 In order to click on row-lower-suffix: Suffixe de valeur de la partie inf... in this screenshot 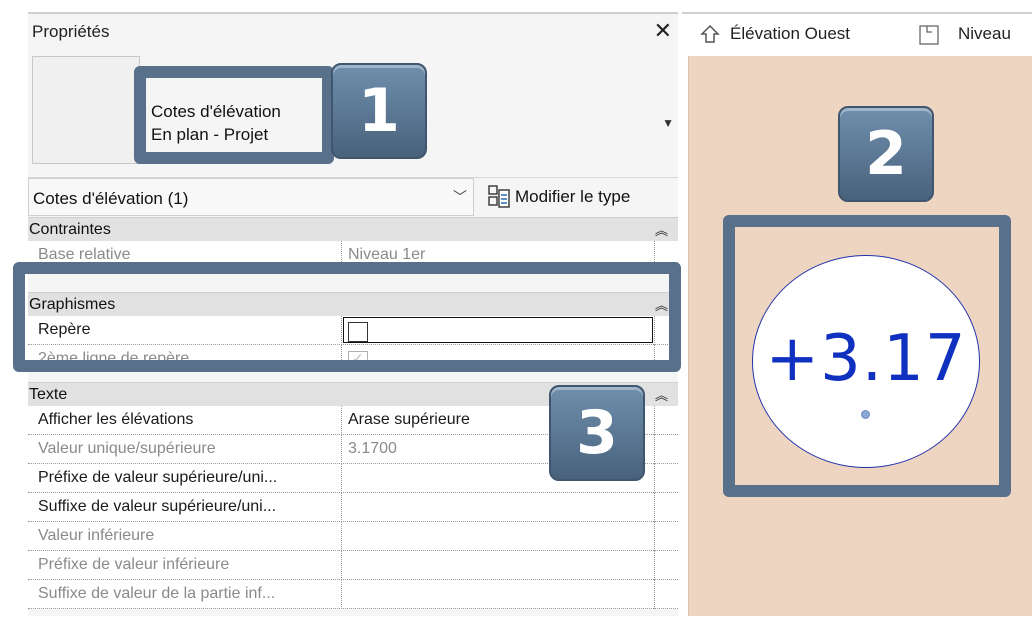, I will do `click(353, 594)`.